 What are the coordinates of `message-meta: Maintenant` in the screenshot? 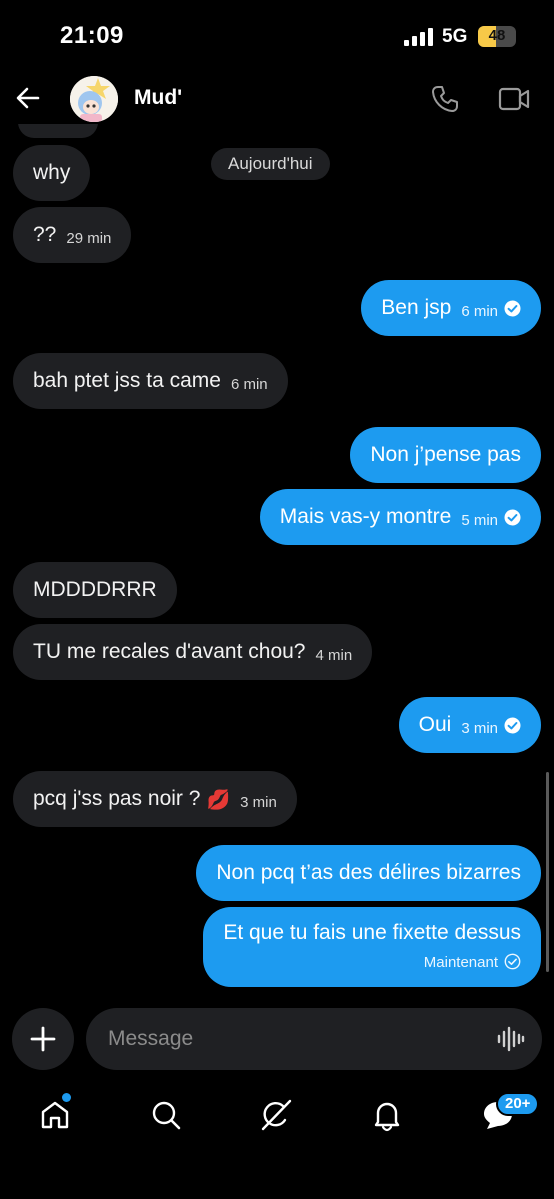 It's located at (372, 962).